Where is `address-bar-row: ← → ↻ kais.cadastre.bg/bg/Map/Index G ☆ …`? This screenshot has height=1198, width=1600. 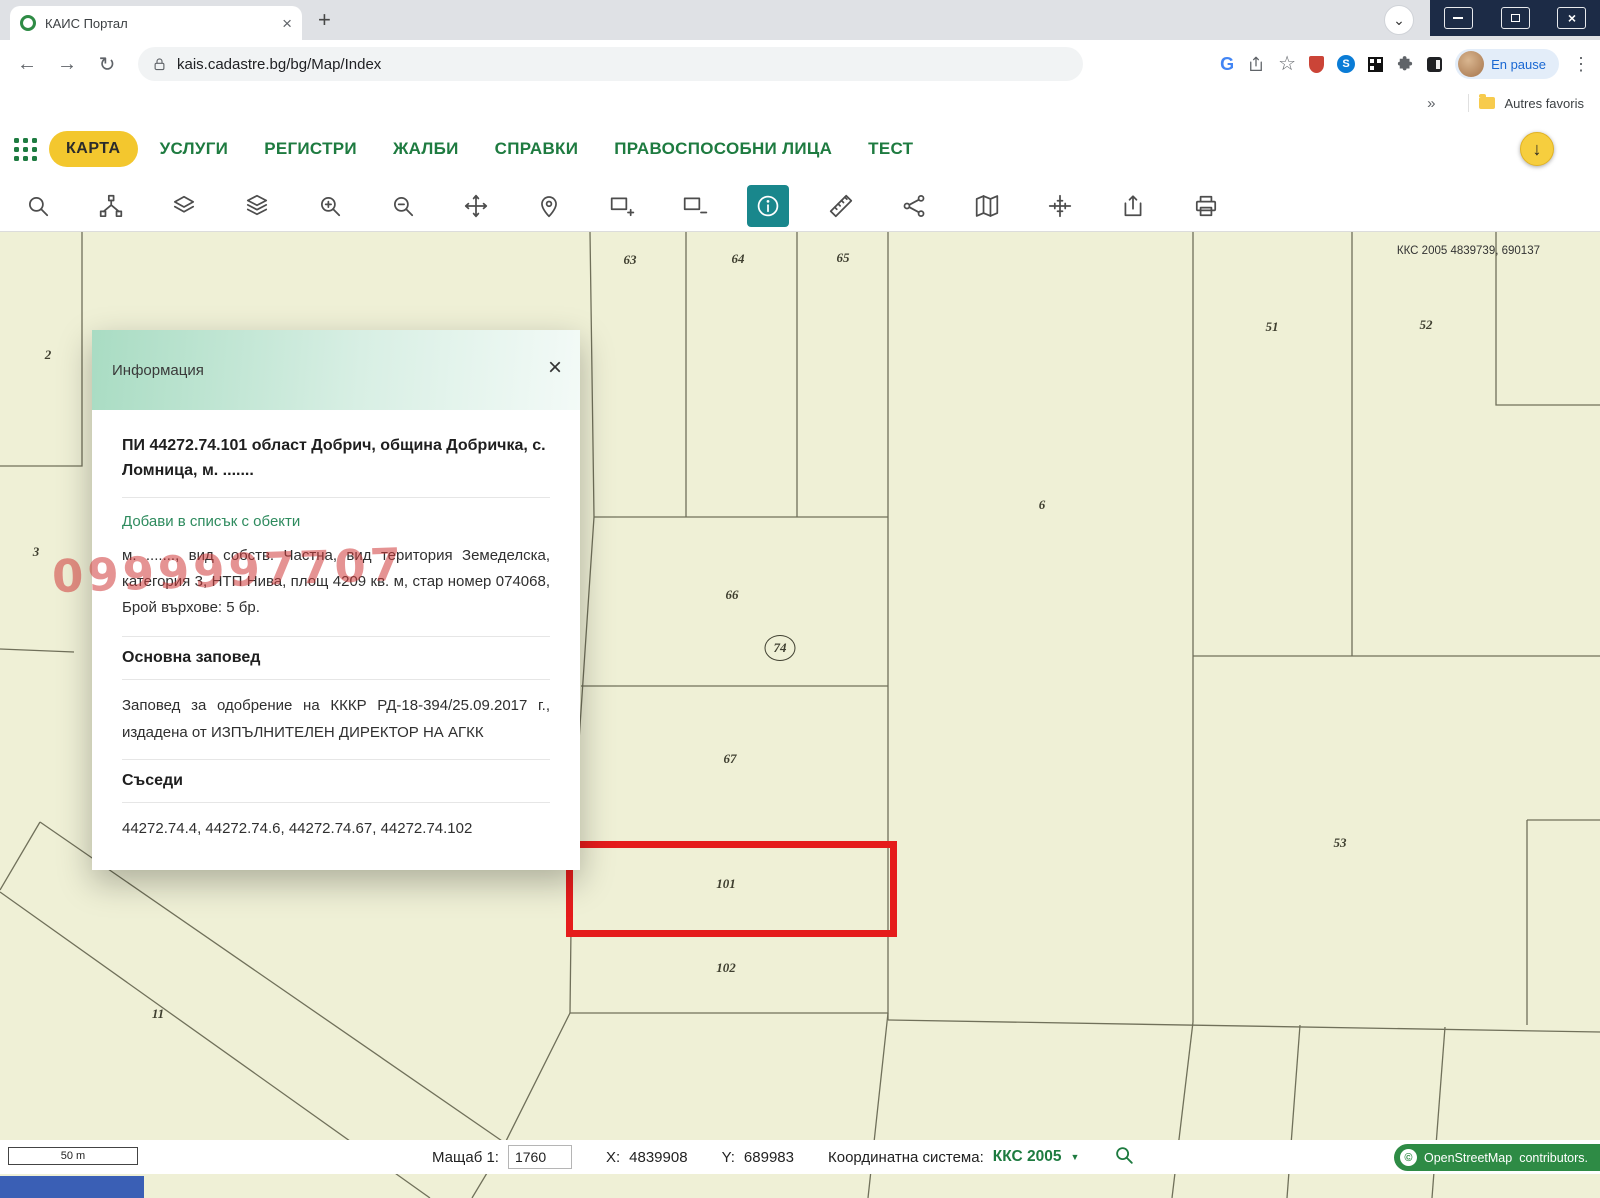
address-bar-row: ← → ↻ kais.cadastre.bg/bg/Map/Index G ☆ … is located at coordinates (800, 64).